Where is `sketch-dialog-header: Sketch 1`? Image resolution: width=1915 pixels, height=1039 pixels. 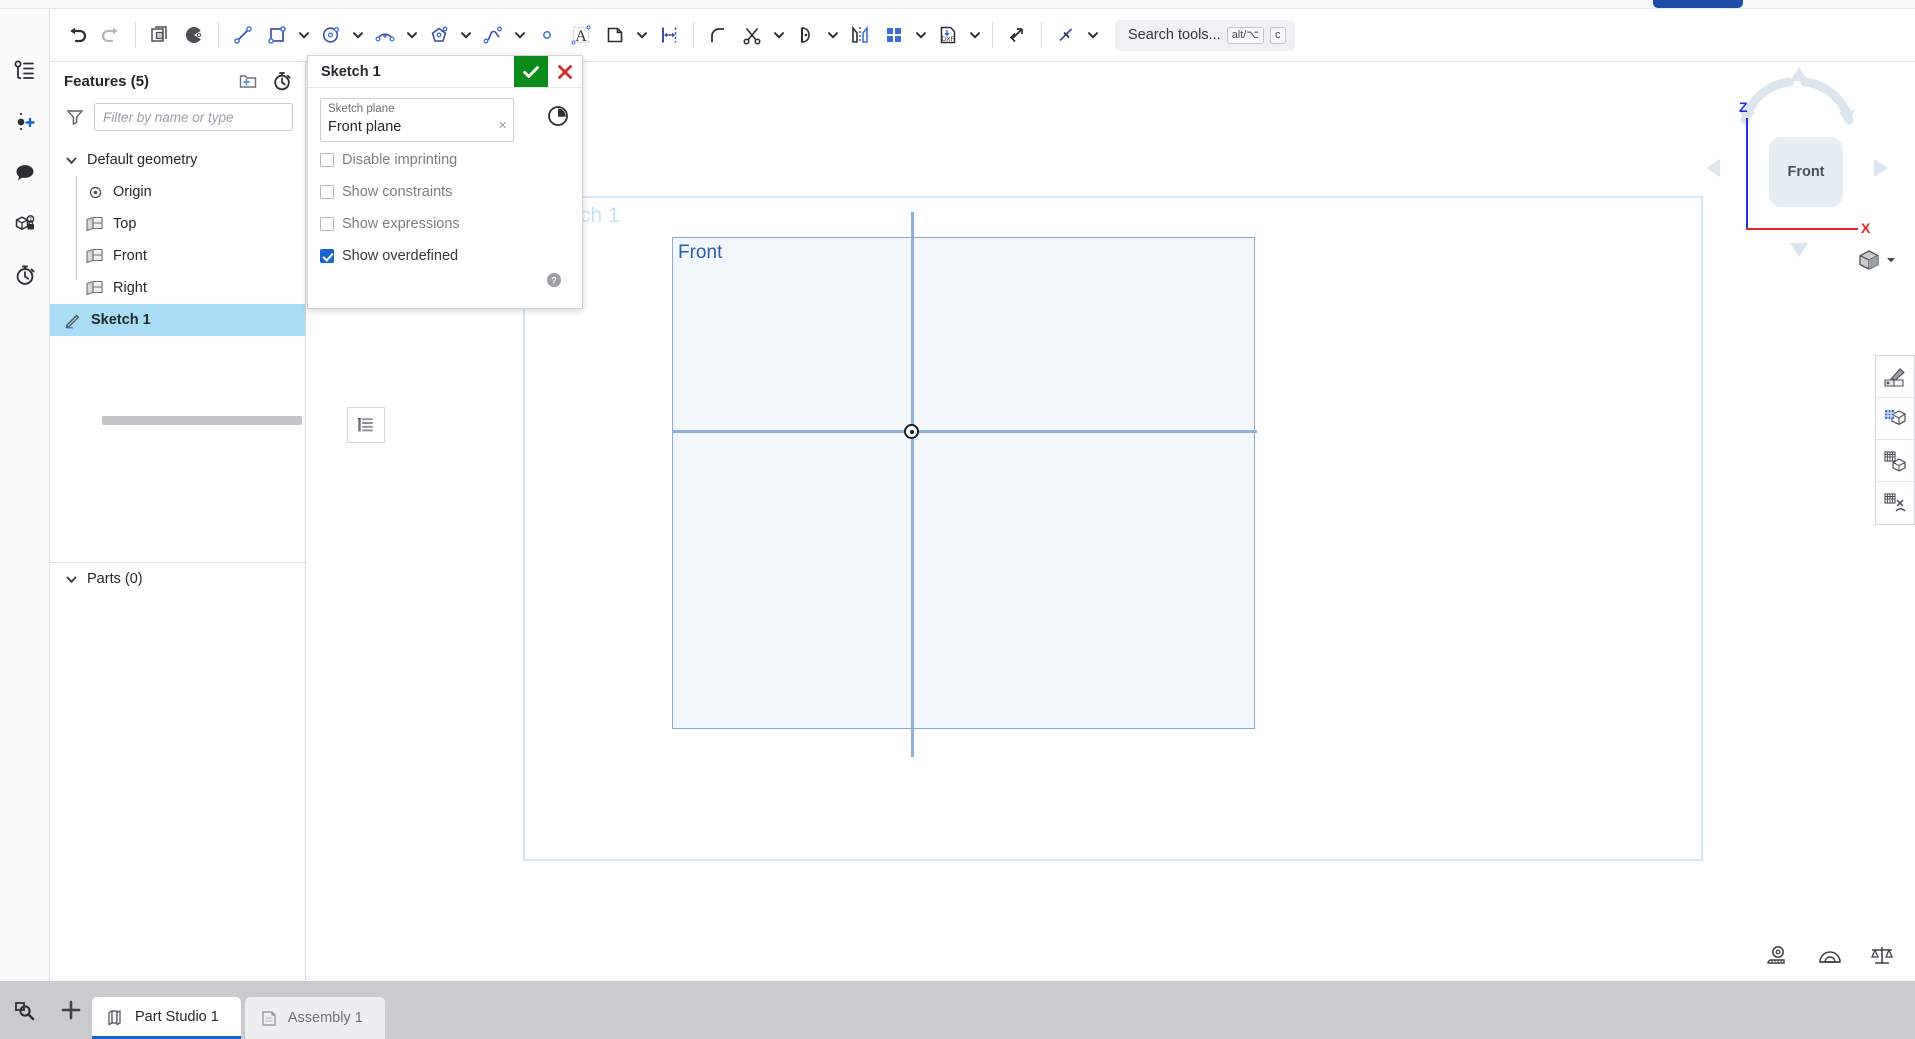 sketch-dialog-header: Sketch 1 is located at coordinates (445, 72).